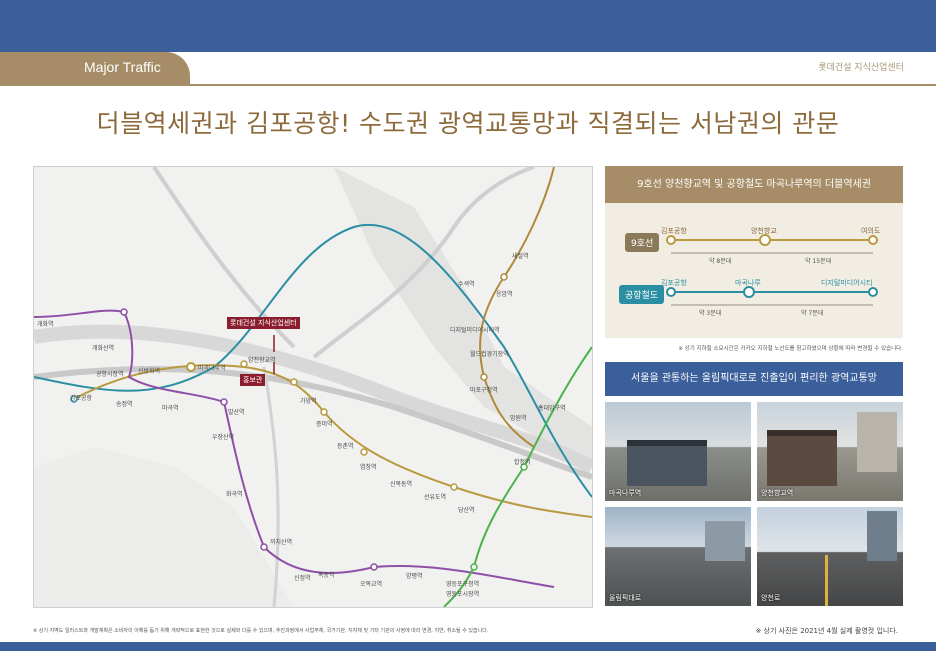  I want to click on station-label: 선유도역, so click(435, 497).